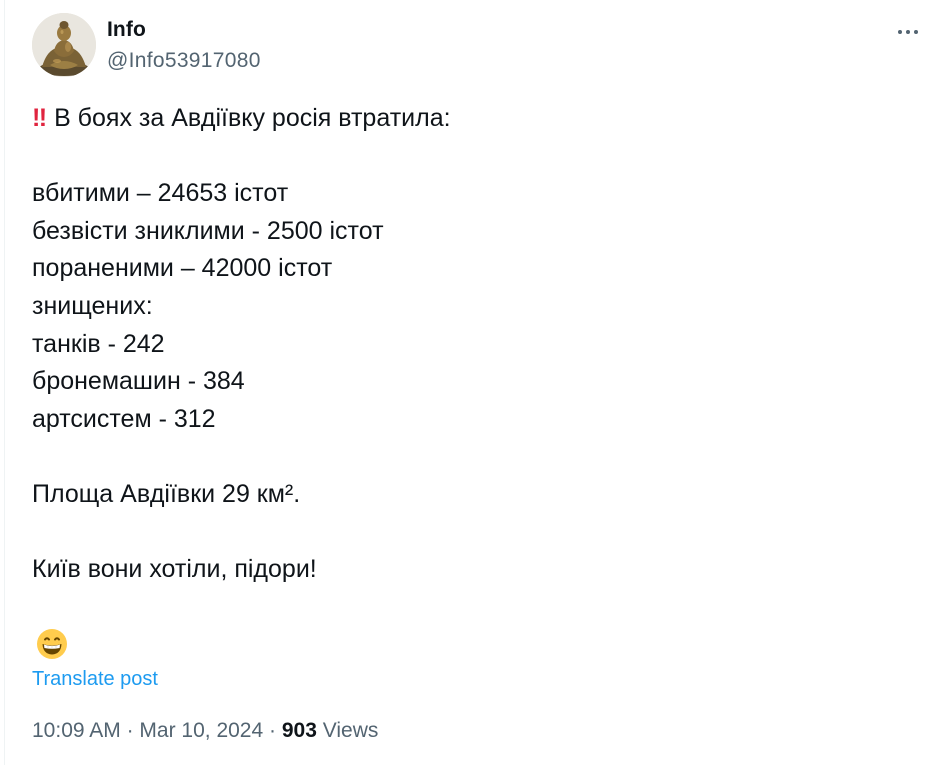 Image resolution: width=939 pixels, height=765 pixels. What do you see at coordinates (52, 644) in the screenshot?
I see `grinning-face-icon` at bounding box center [52, 644].